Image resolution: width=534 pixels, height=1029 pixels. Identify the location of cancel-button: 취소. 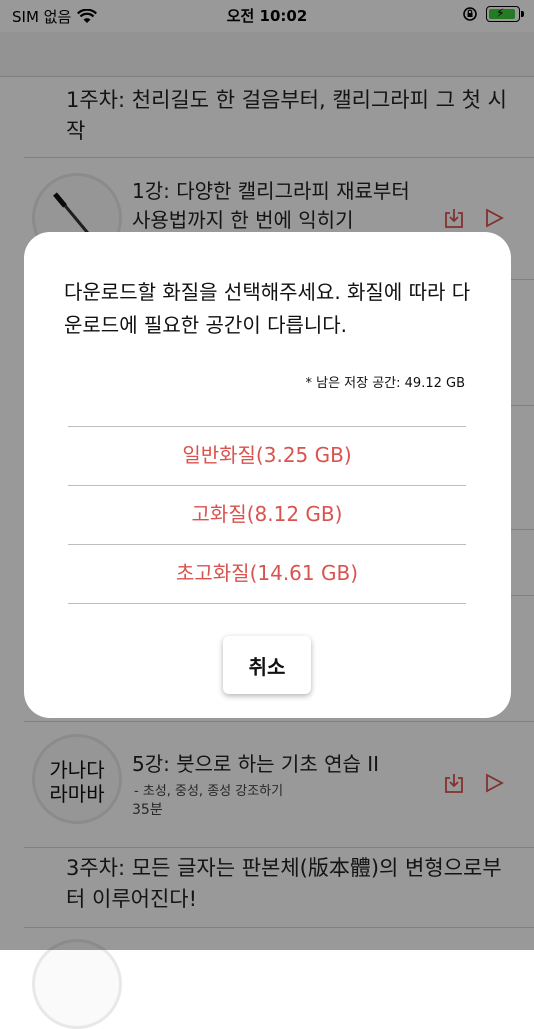
(267, 665).